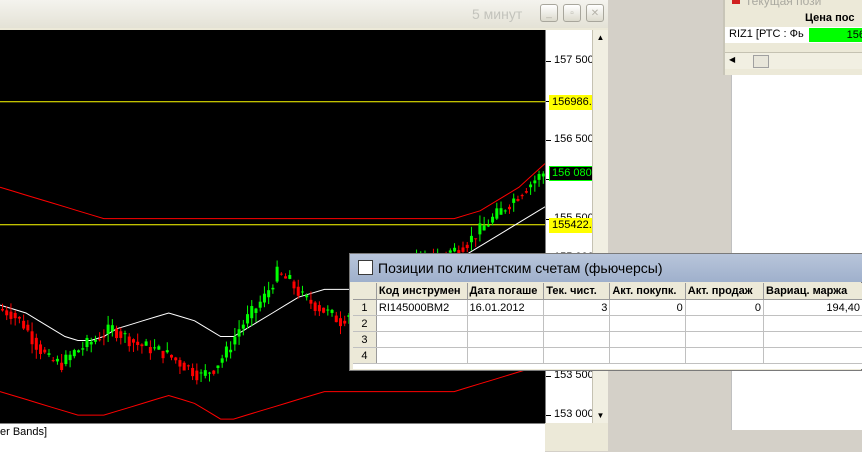 The width and height of the screenshot is (862, 452). What do you see at coordinates (647, 307) in the screenshot?
I see `active-buy-cell: 0` at bounding box center [647, 307].